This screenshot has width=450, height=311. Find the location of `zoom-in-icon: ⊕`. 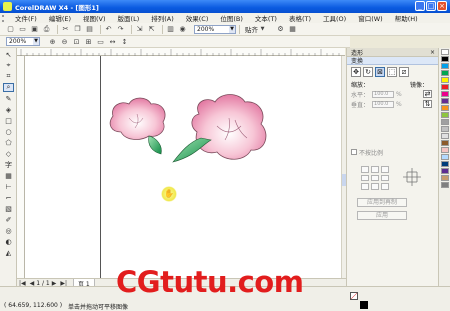

zoom-in-icon: ⊕ is located at coordinates (52, 41).